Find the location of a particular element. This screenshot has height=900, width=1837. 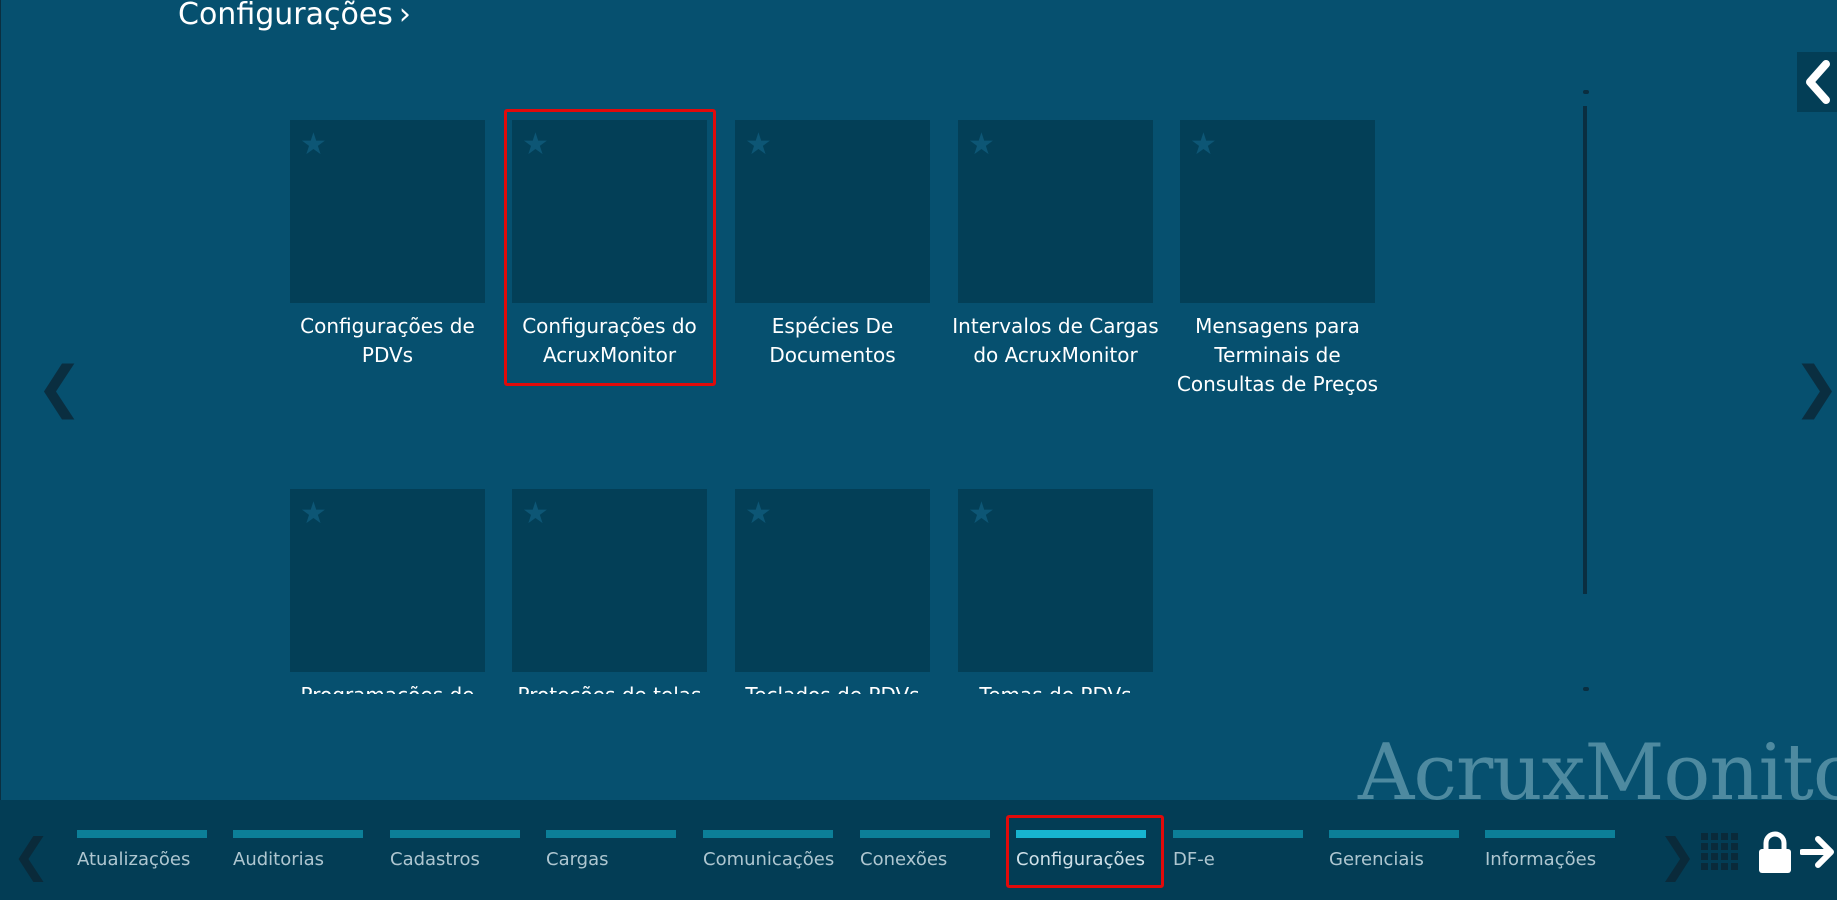

page-title-text: Configurações is located at coordinates (285, 16).